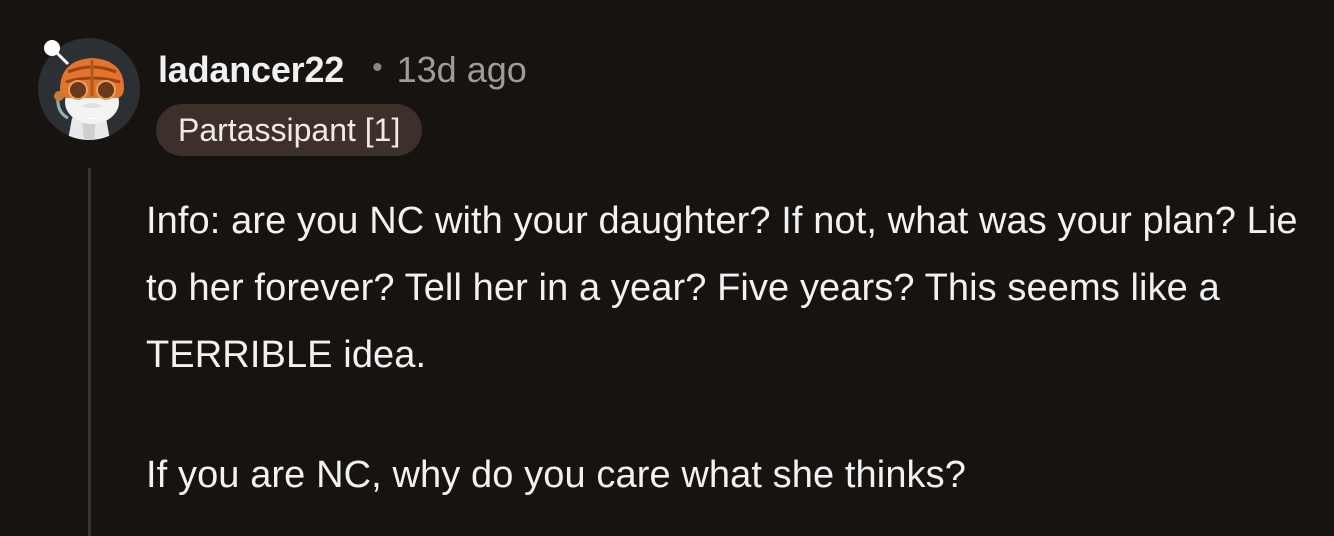 The height and width of the screenshot is (536, 1334). What do you see at coordinates (289, 130) in the screenshot?
I see `user-flair-badge: Partassipant [1]` at bounding box center [289, 130].